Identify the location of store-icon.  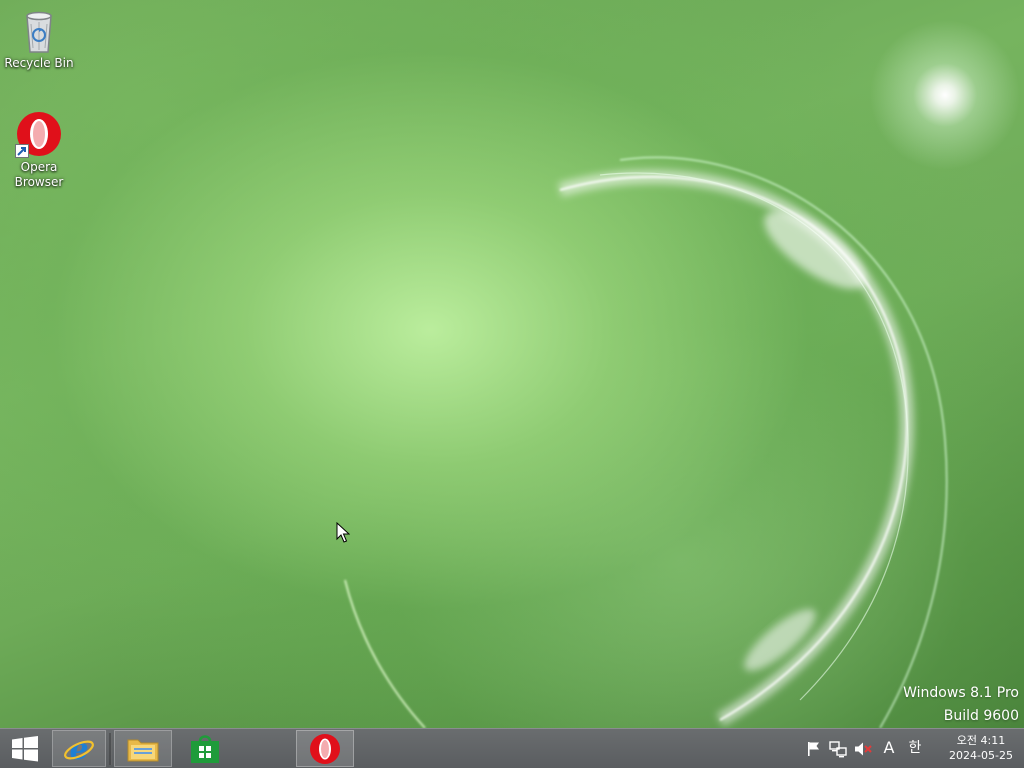
(205, 748).